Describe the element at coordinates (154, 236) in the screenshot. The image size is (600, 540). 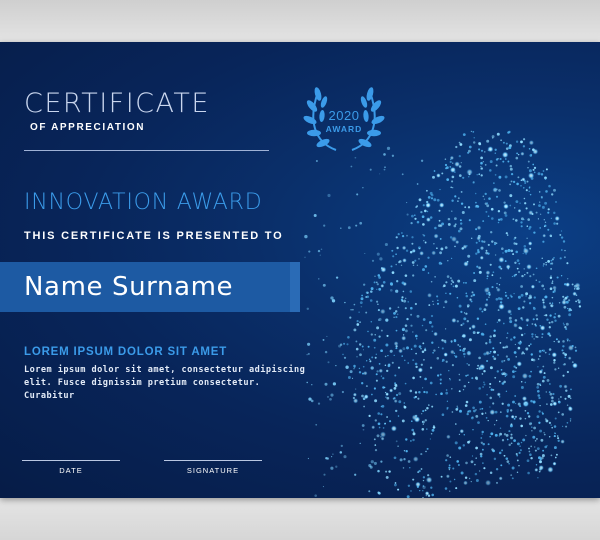
I see `presented-to-text: THIS CERTIFICATE IS PRESENTED TO` at that location.